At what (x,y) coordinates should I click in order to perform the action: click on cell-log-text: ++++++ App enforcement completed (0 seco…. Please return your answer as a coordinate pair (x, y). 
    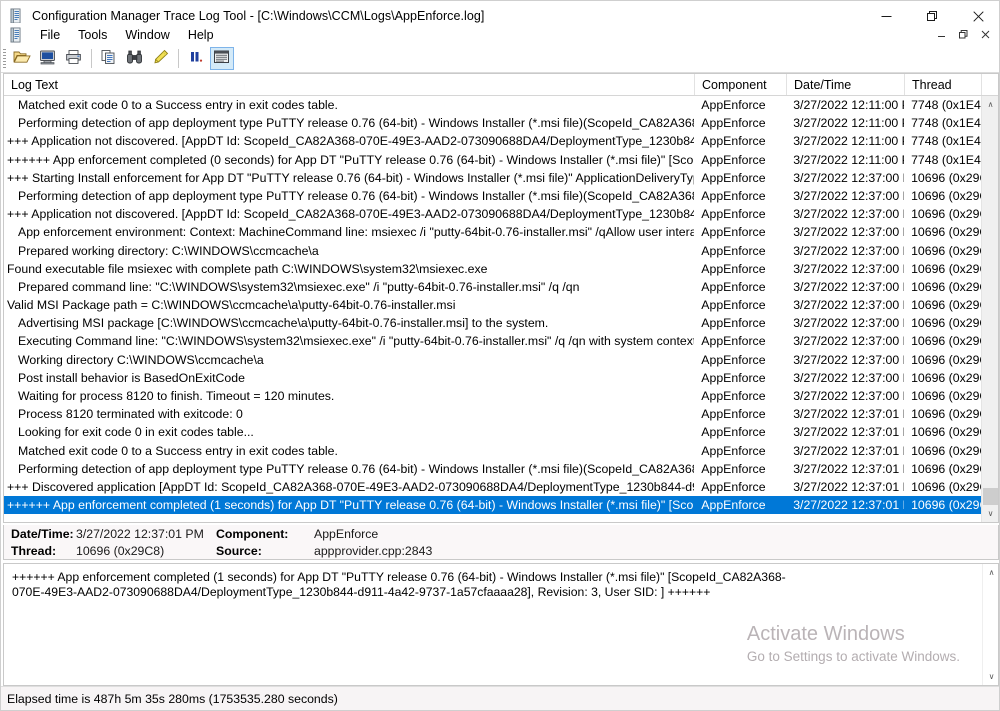
    Looking at the image, I should click on (351, 159).